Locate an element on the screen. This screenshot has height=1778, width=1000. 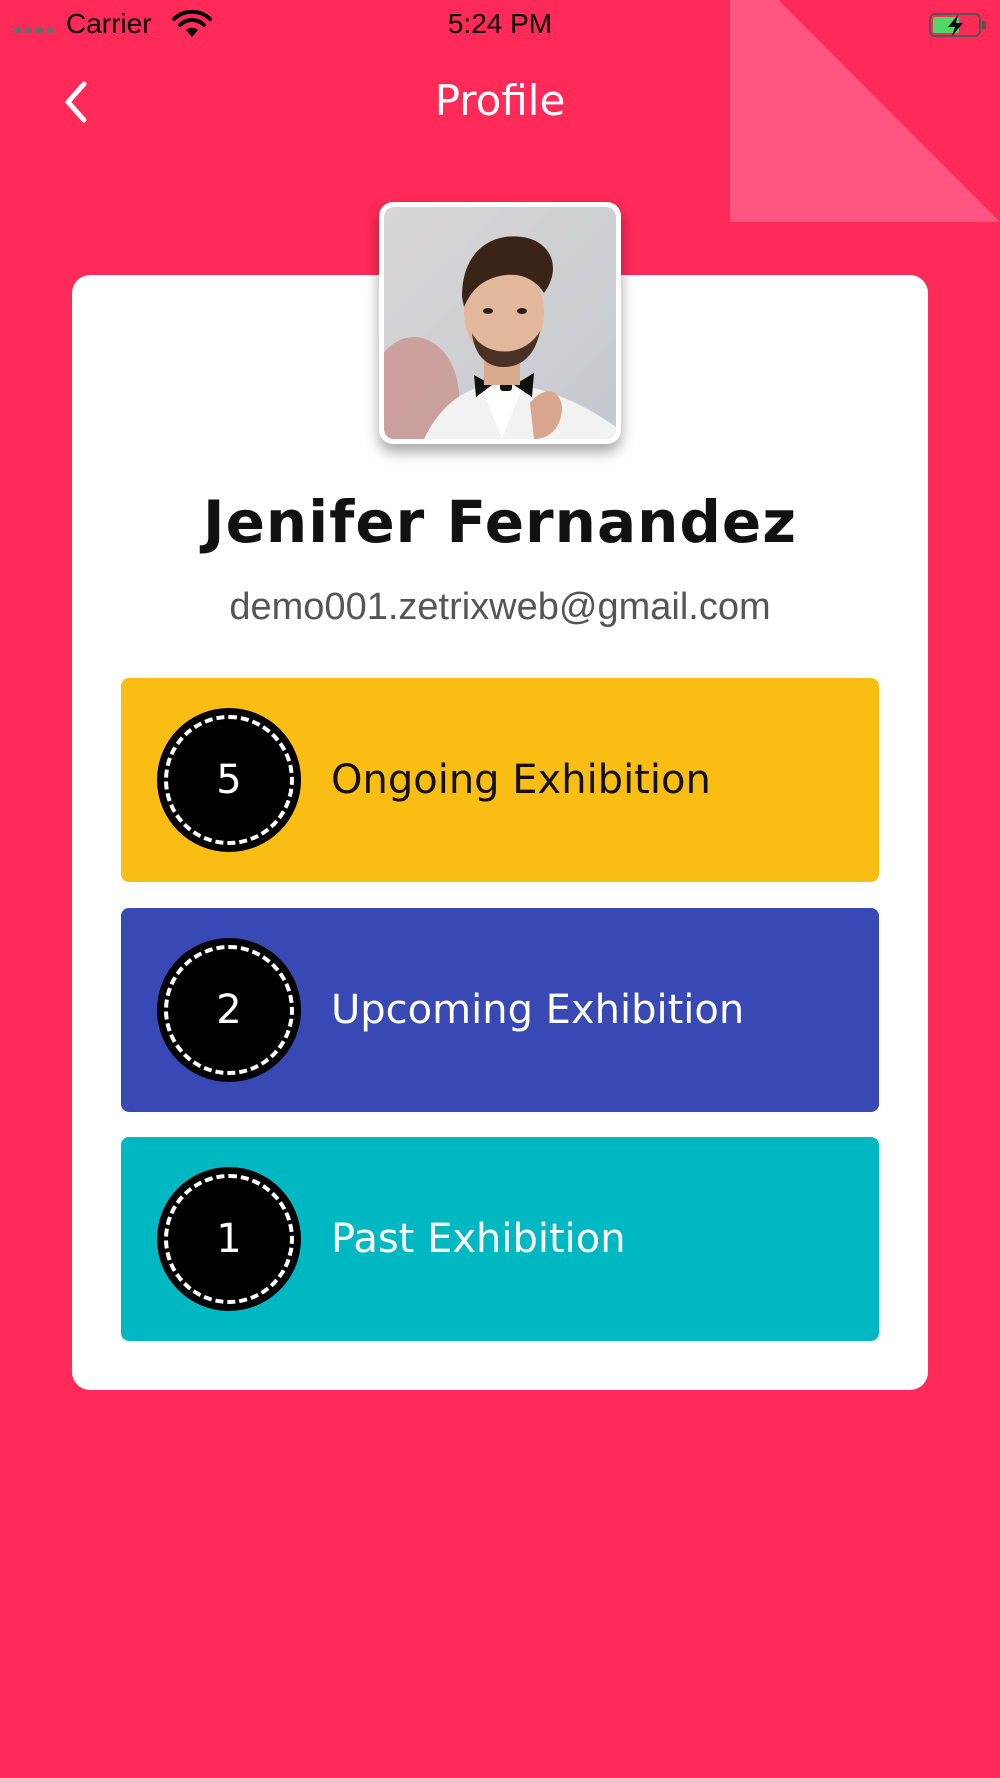
stat-label: Upcoming Exhibition is located at coordinates (538, 1010).